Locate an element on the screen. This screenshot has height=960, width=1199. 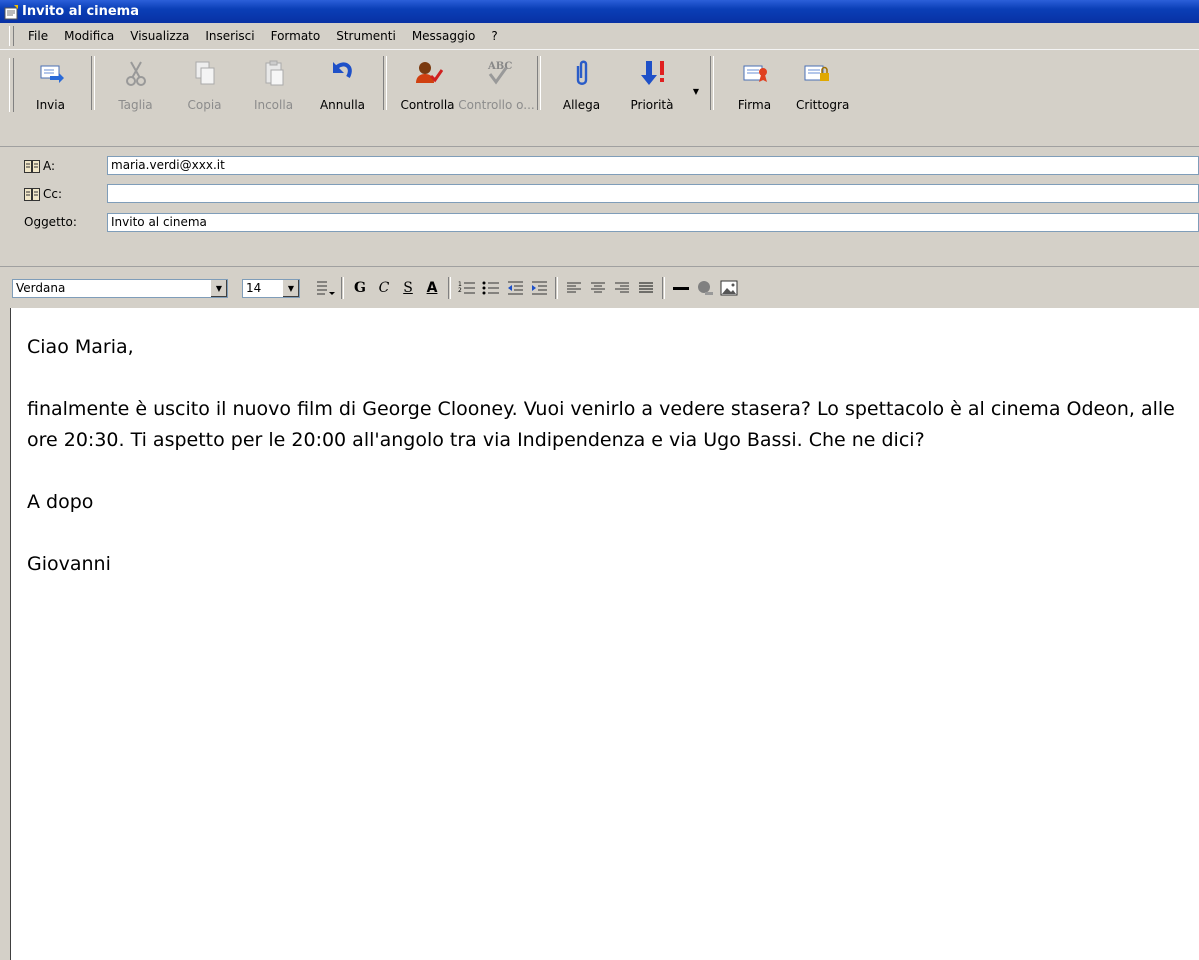
svg-text: ABC is located at coordinates (499, 66).